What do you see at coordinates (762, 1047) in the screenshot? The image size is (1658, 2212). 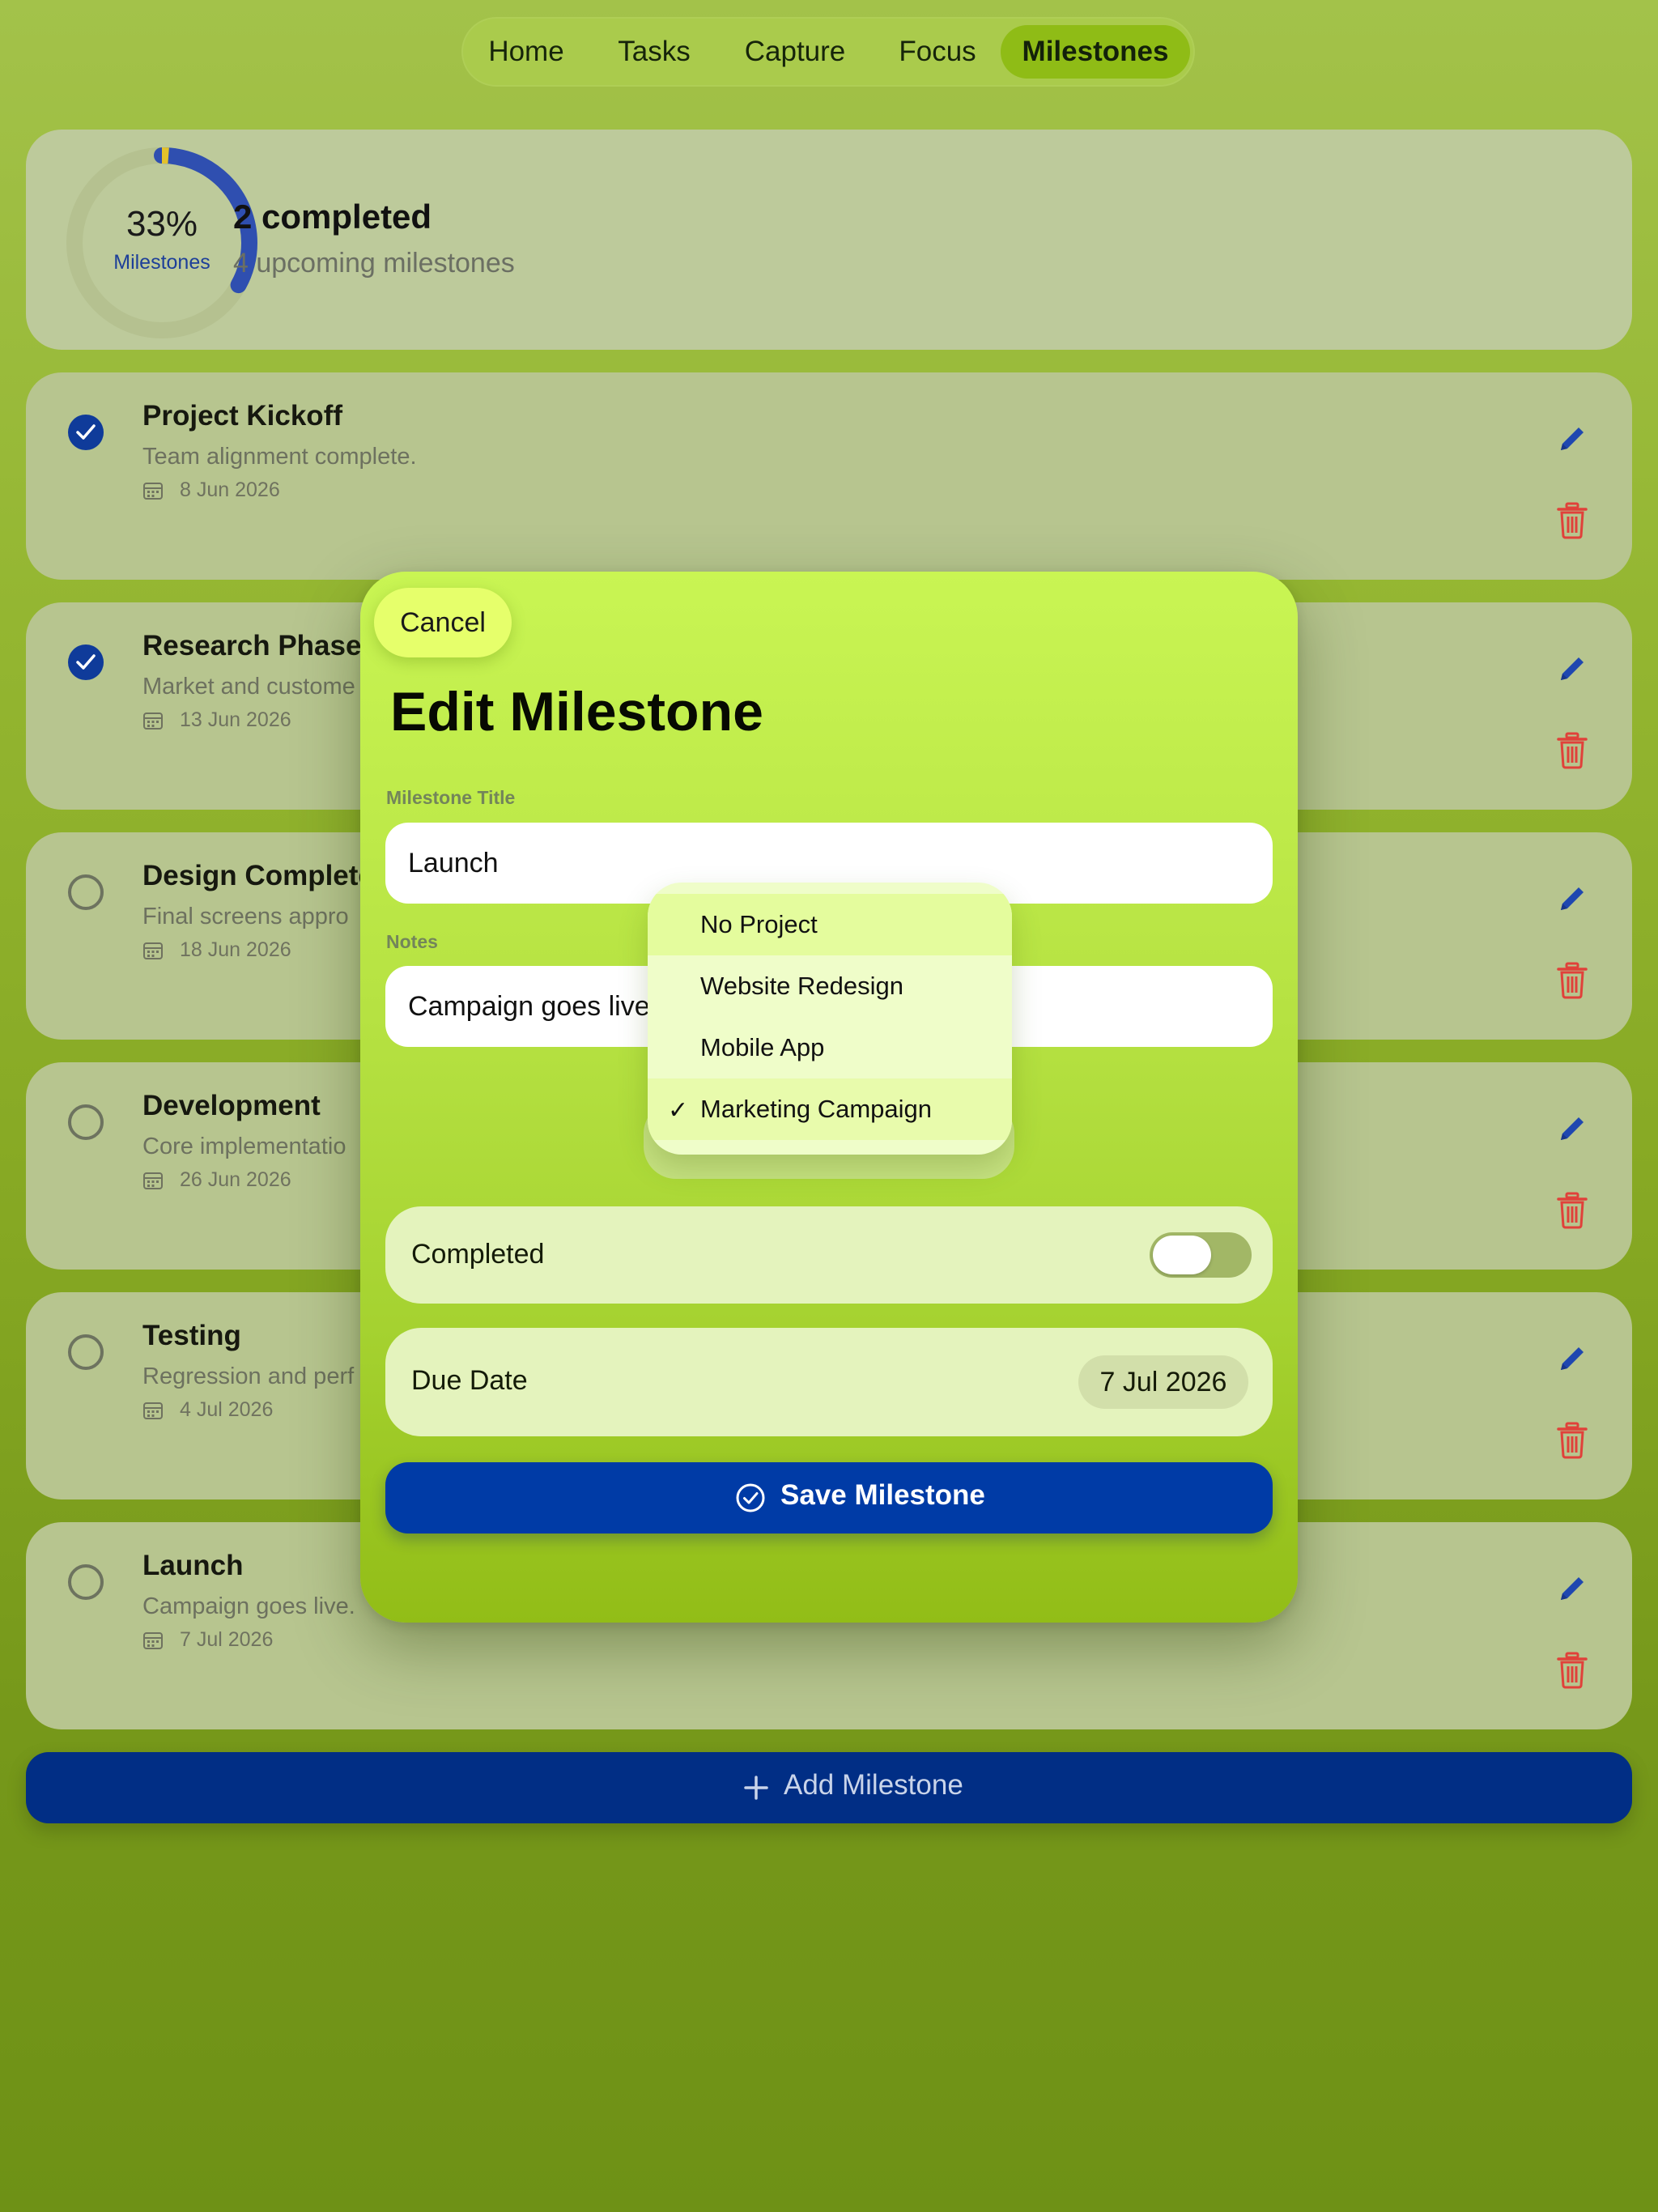 I see `menu-item-label: Mobile App` at bounding box center [762, 1047].